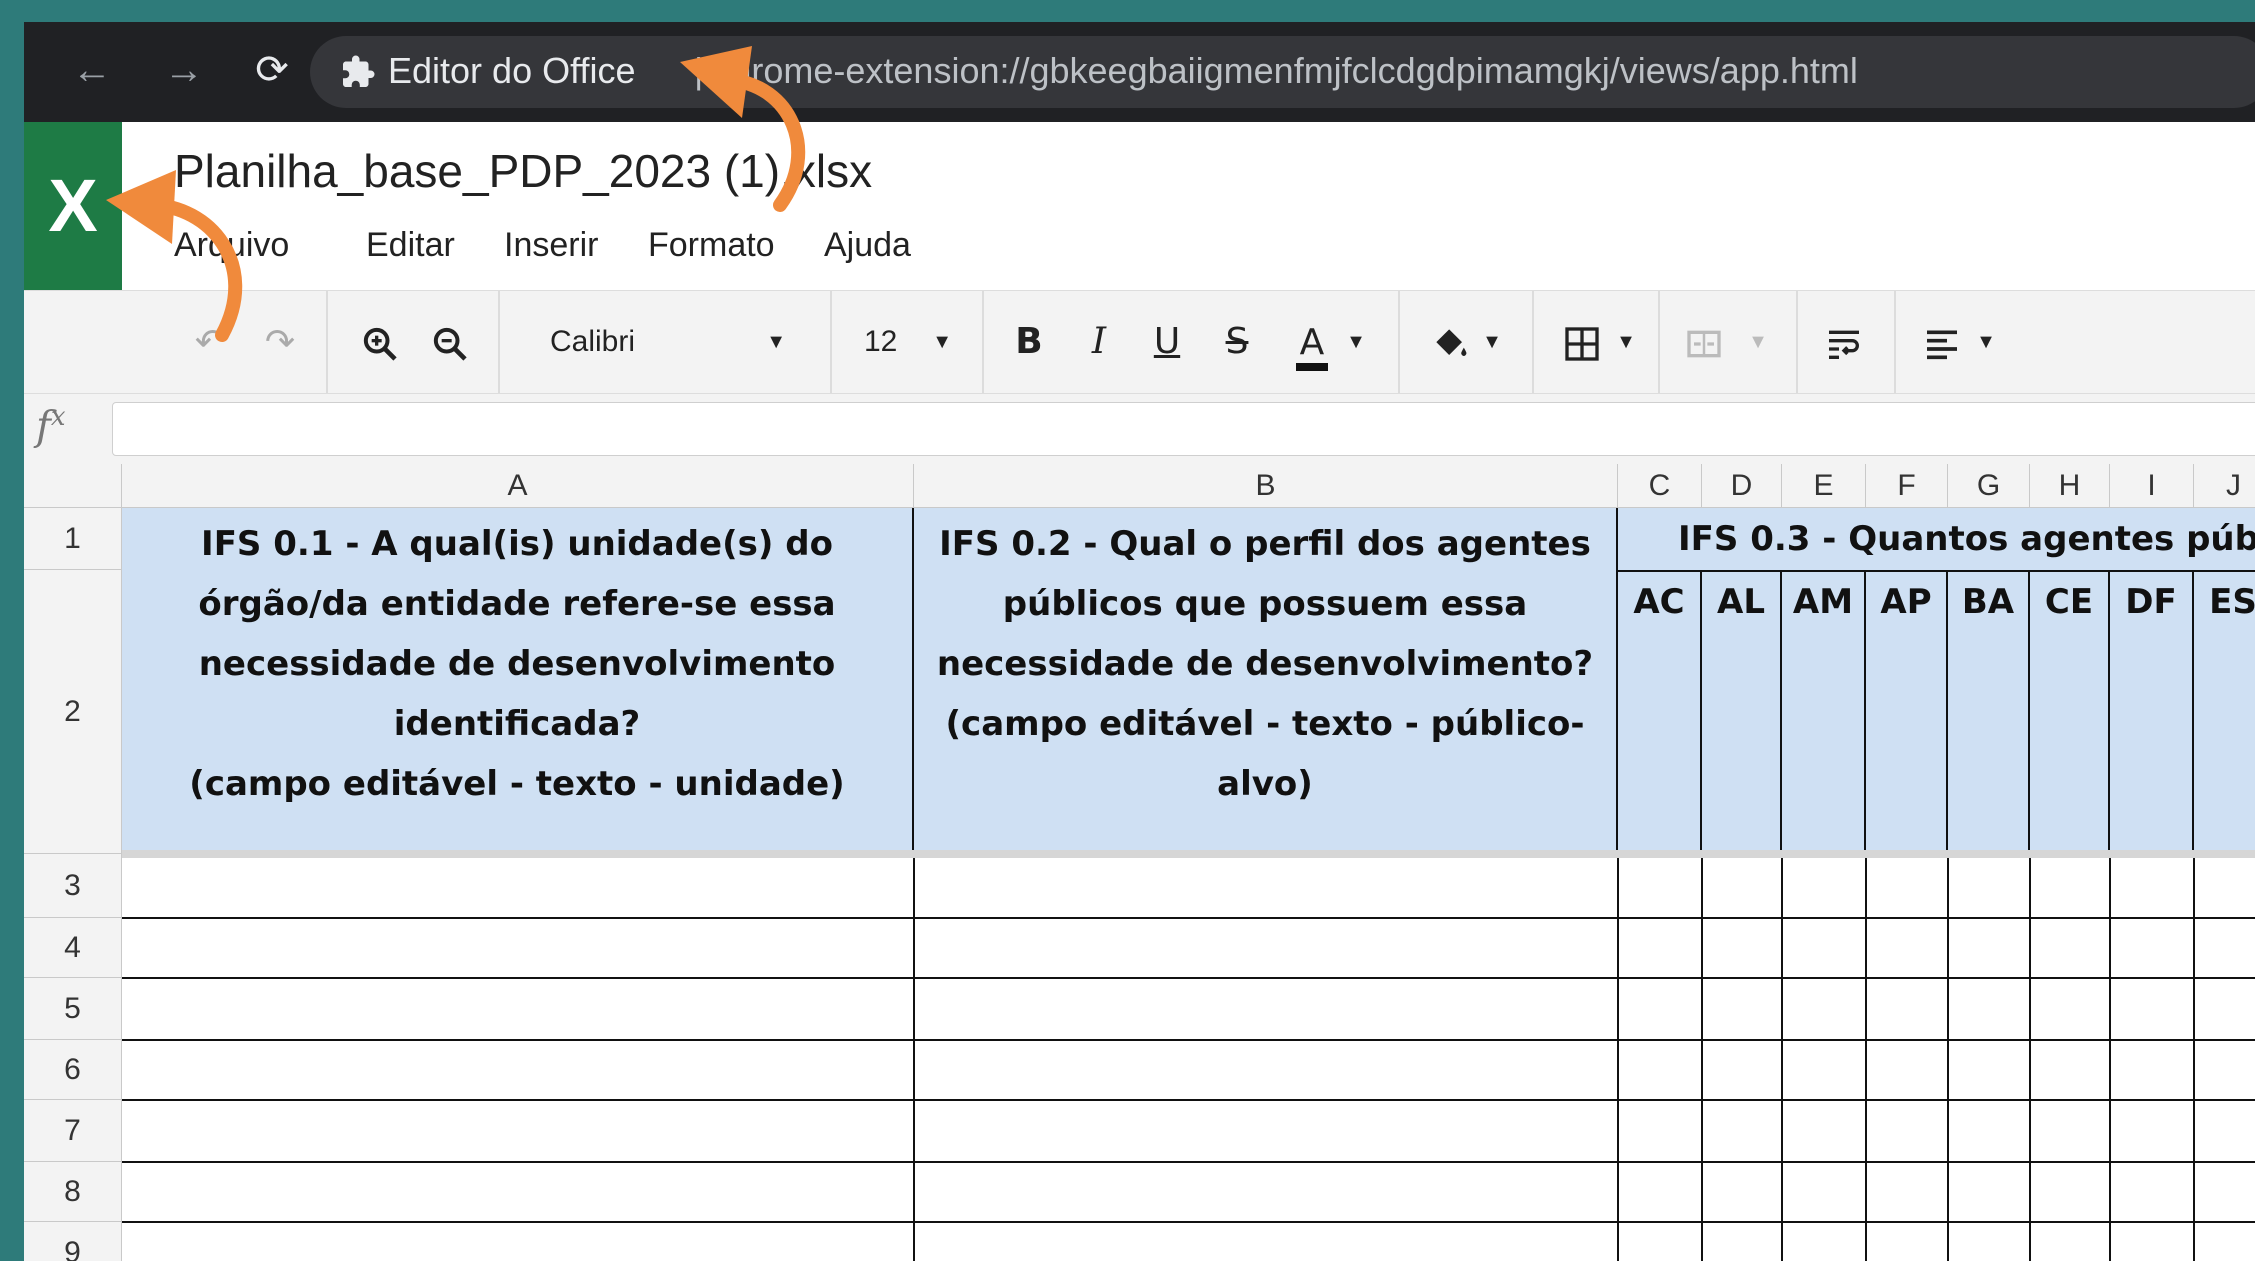 The image size is (2255, 1261). I want to click on annotation-arrows, so click(456, 194).